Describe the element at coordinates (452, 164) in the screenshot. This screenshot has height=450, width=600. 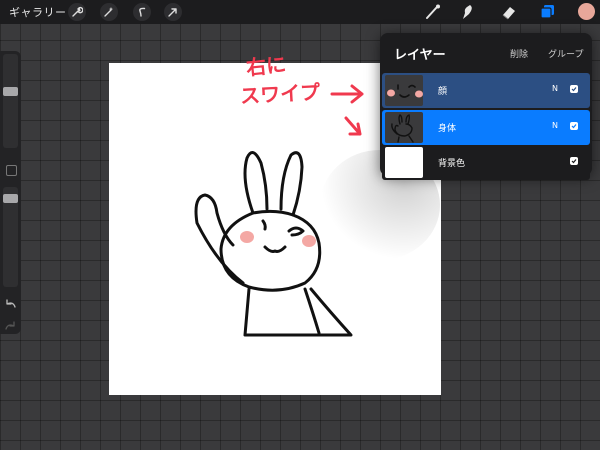
I see `layer-name: 背景色` at that location.